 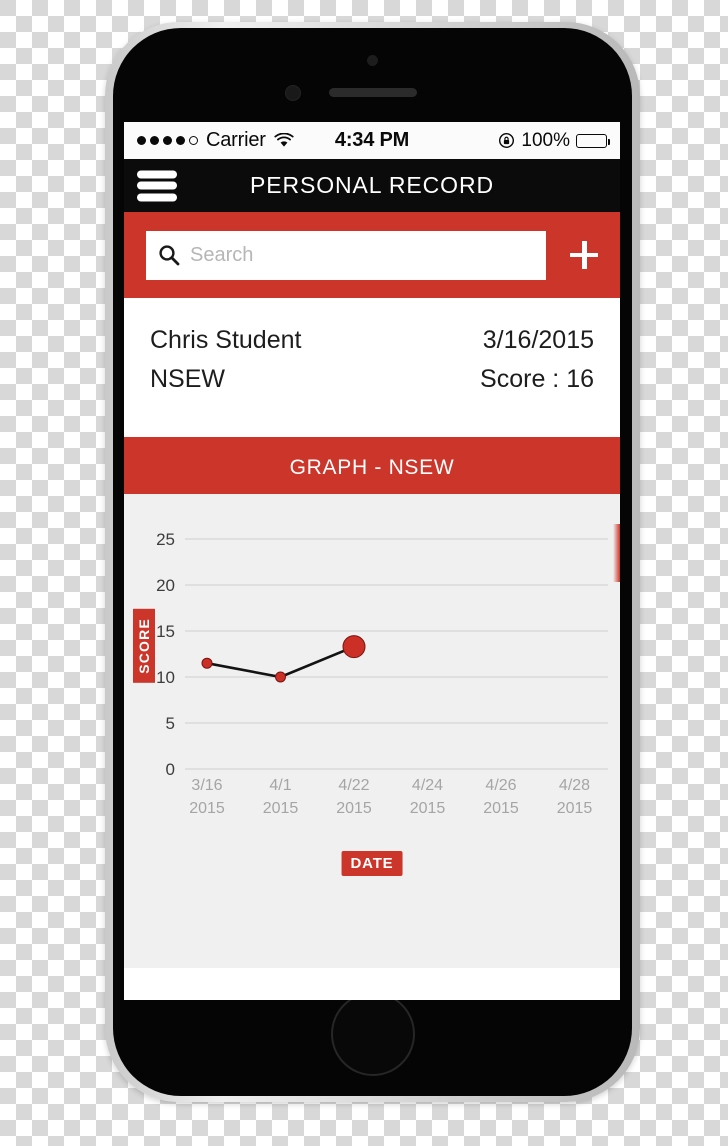 I want to click on record-card: Chris Student 3/16/2015 NSEW Score : 16, so click(x=372, y=369).